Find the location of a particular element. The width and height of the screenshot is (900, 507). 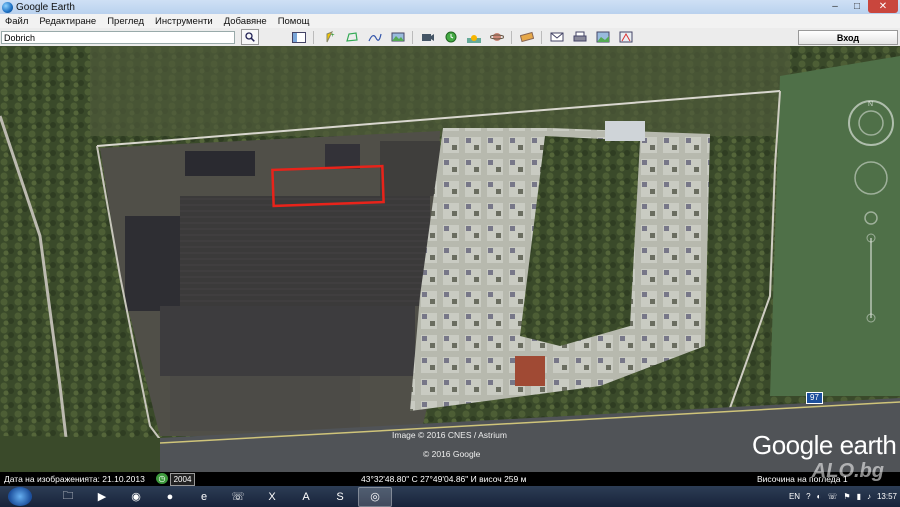

window-title: Google Earth is located at coordinates (45, 7).